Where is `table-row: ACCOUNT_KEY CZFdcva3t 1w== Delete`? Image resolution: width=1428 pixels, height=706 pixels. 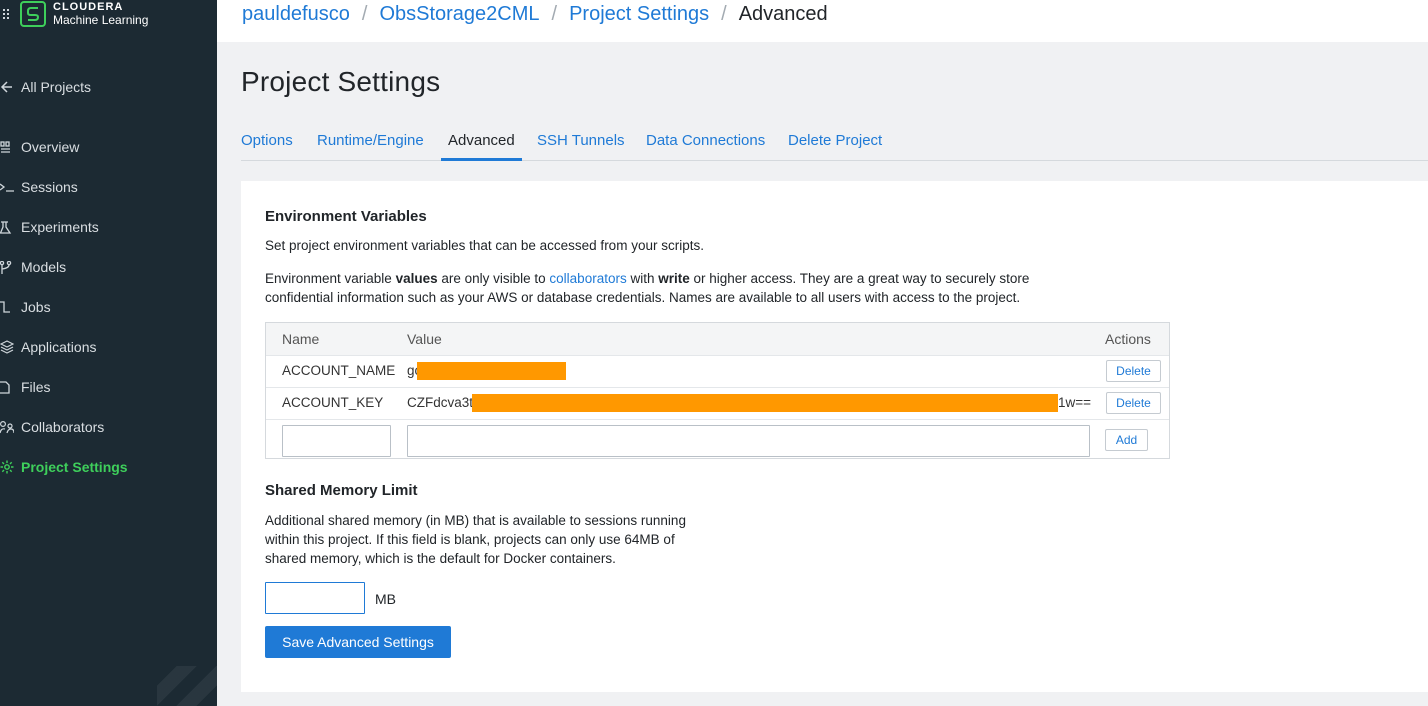 table-row: ACCOUNT_KEY CZFdcva3t 1w== Delete is located at coordinates (717, 403).